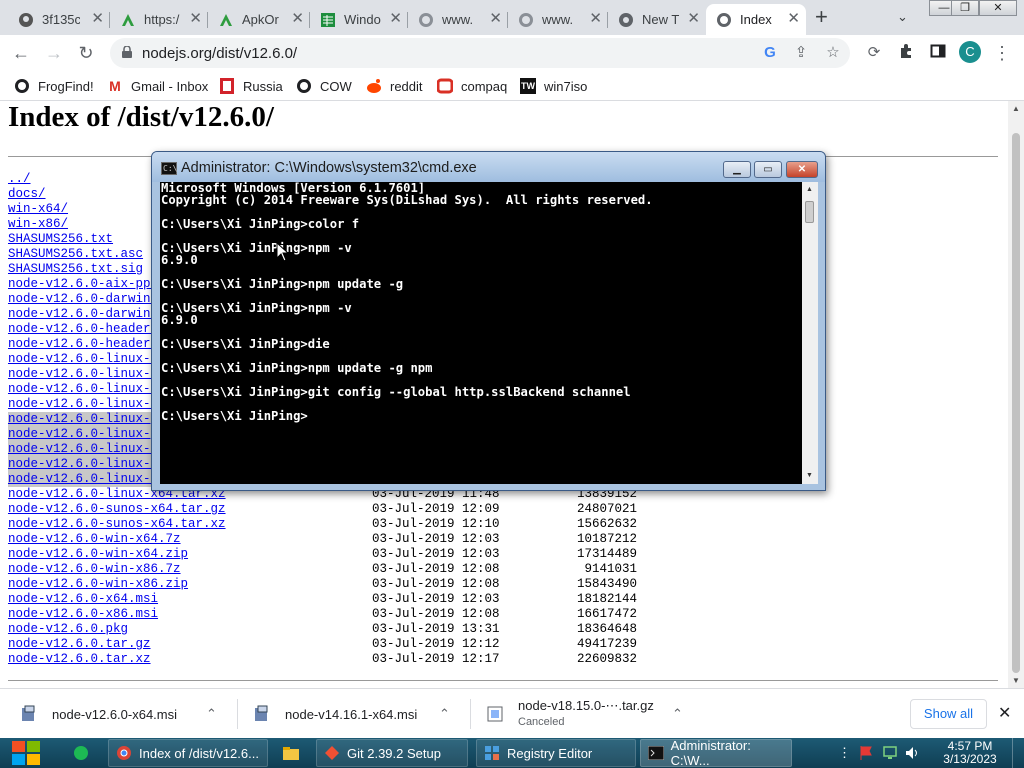  Describe the element at coordinates (79, 644) in the screenshot. I see `file-link: node-v12.6.0.tar.gz` at that location.